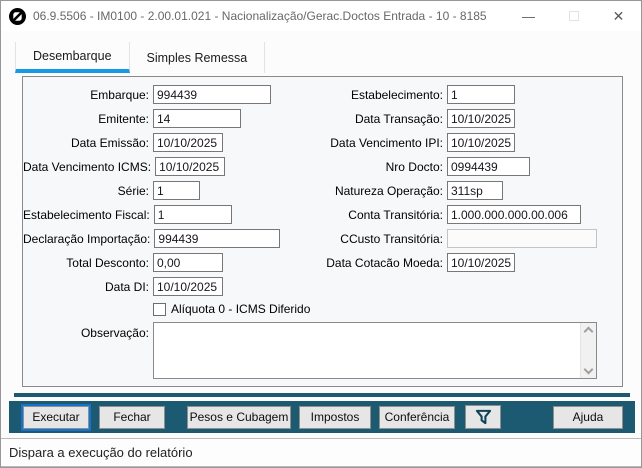 The height and width of the screenshot is (468, 642). I want to click on data-di-input, so click(188, 286).